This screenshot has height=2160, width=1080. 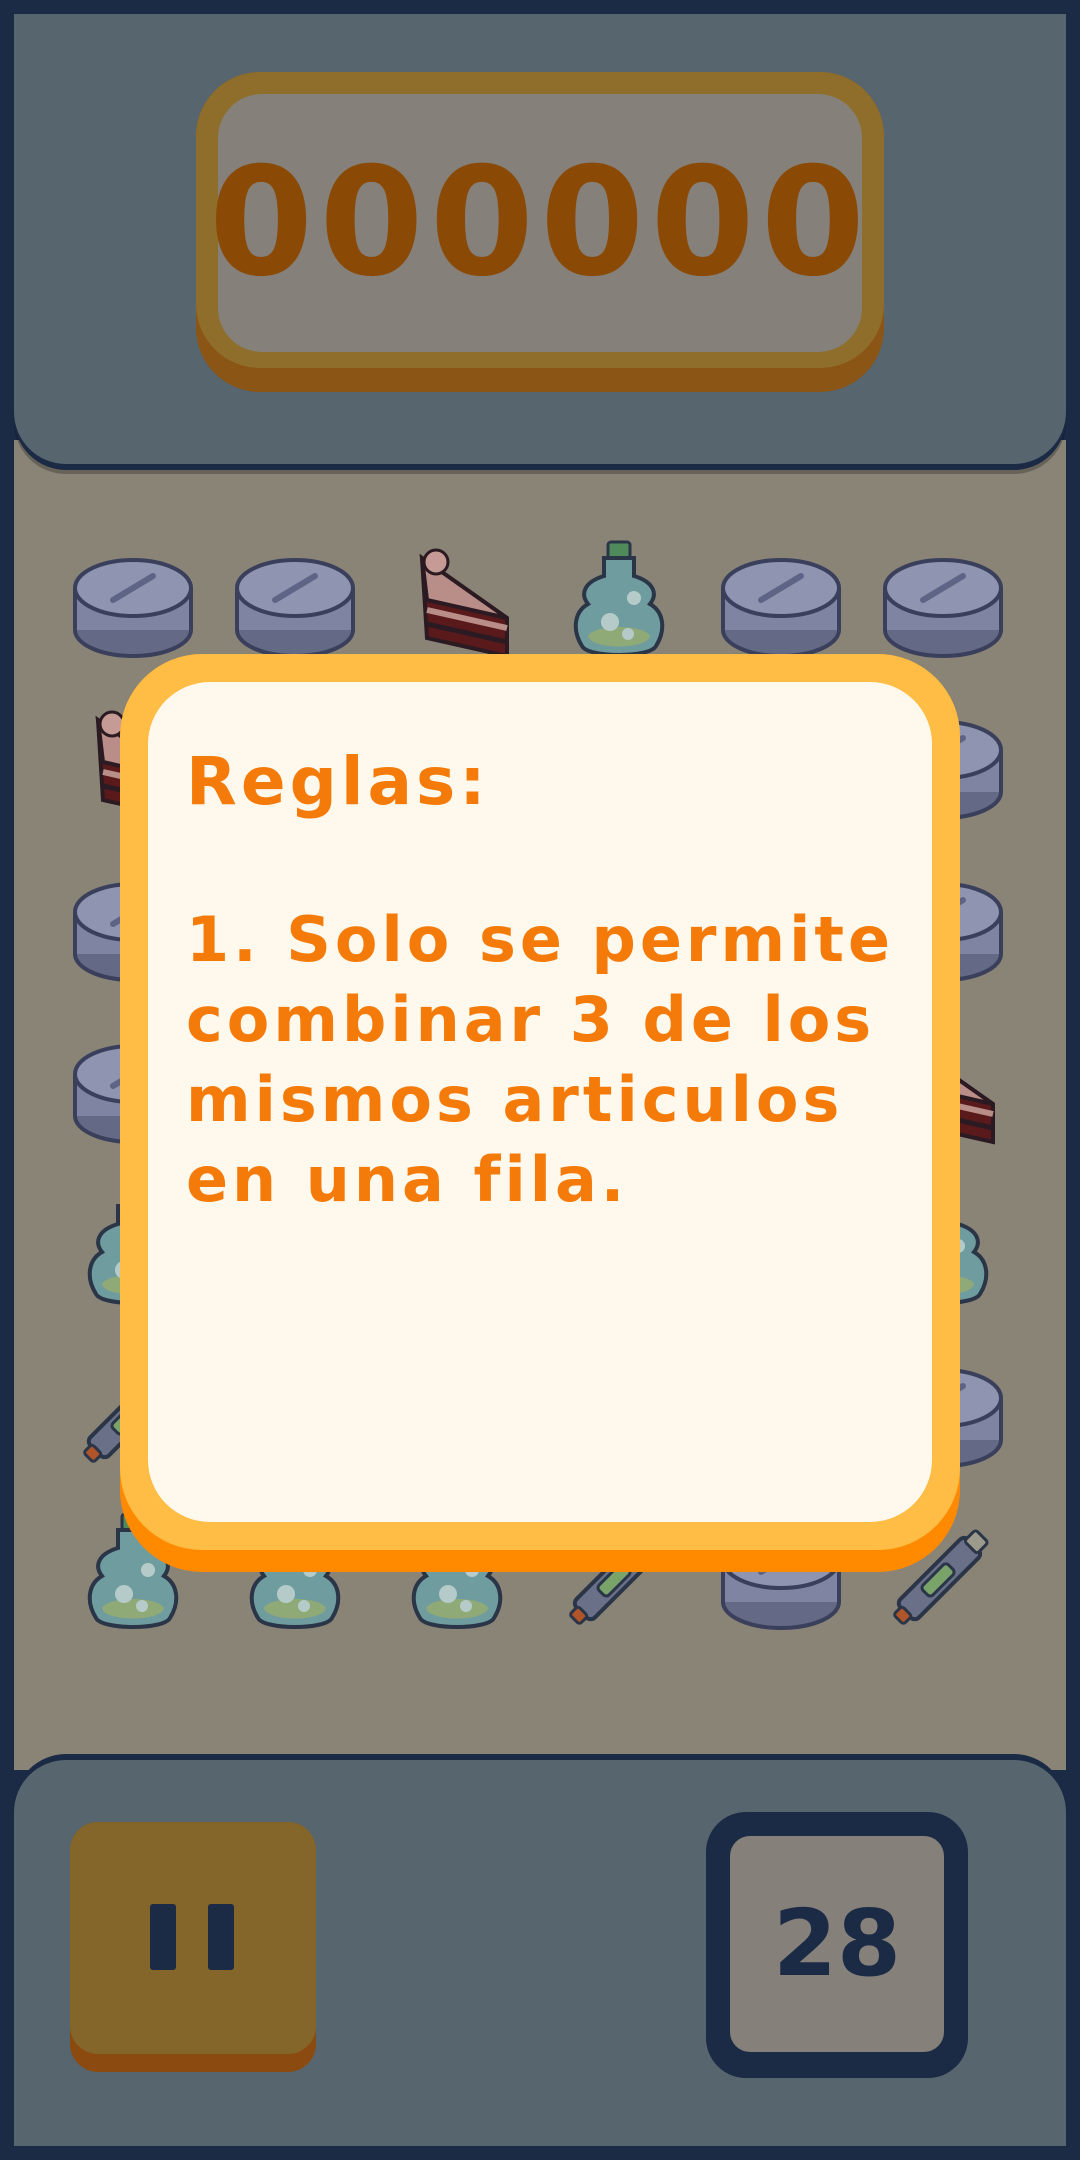 I want to click on moves-value: 28, so click(x=837, y=1943).